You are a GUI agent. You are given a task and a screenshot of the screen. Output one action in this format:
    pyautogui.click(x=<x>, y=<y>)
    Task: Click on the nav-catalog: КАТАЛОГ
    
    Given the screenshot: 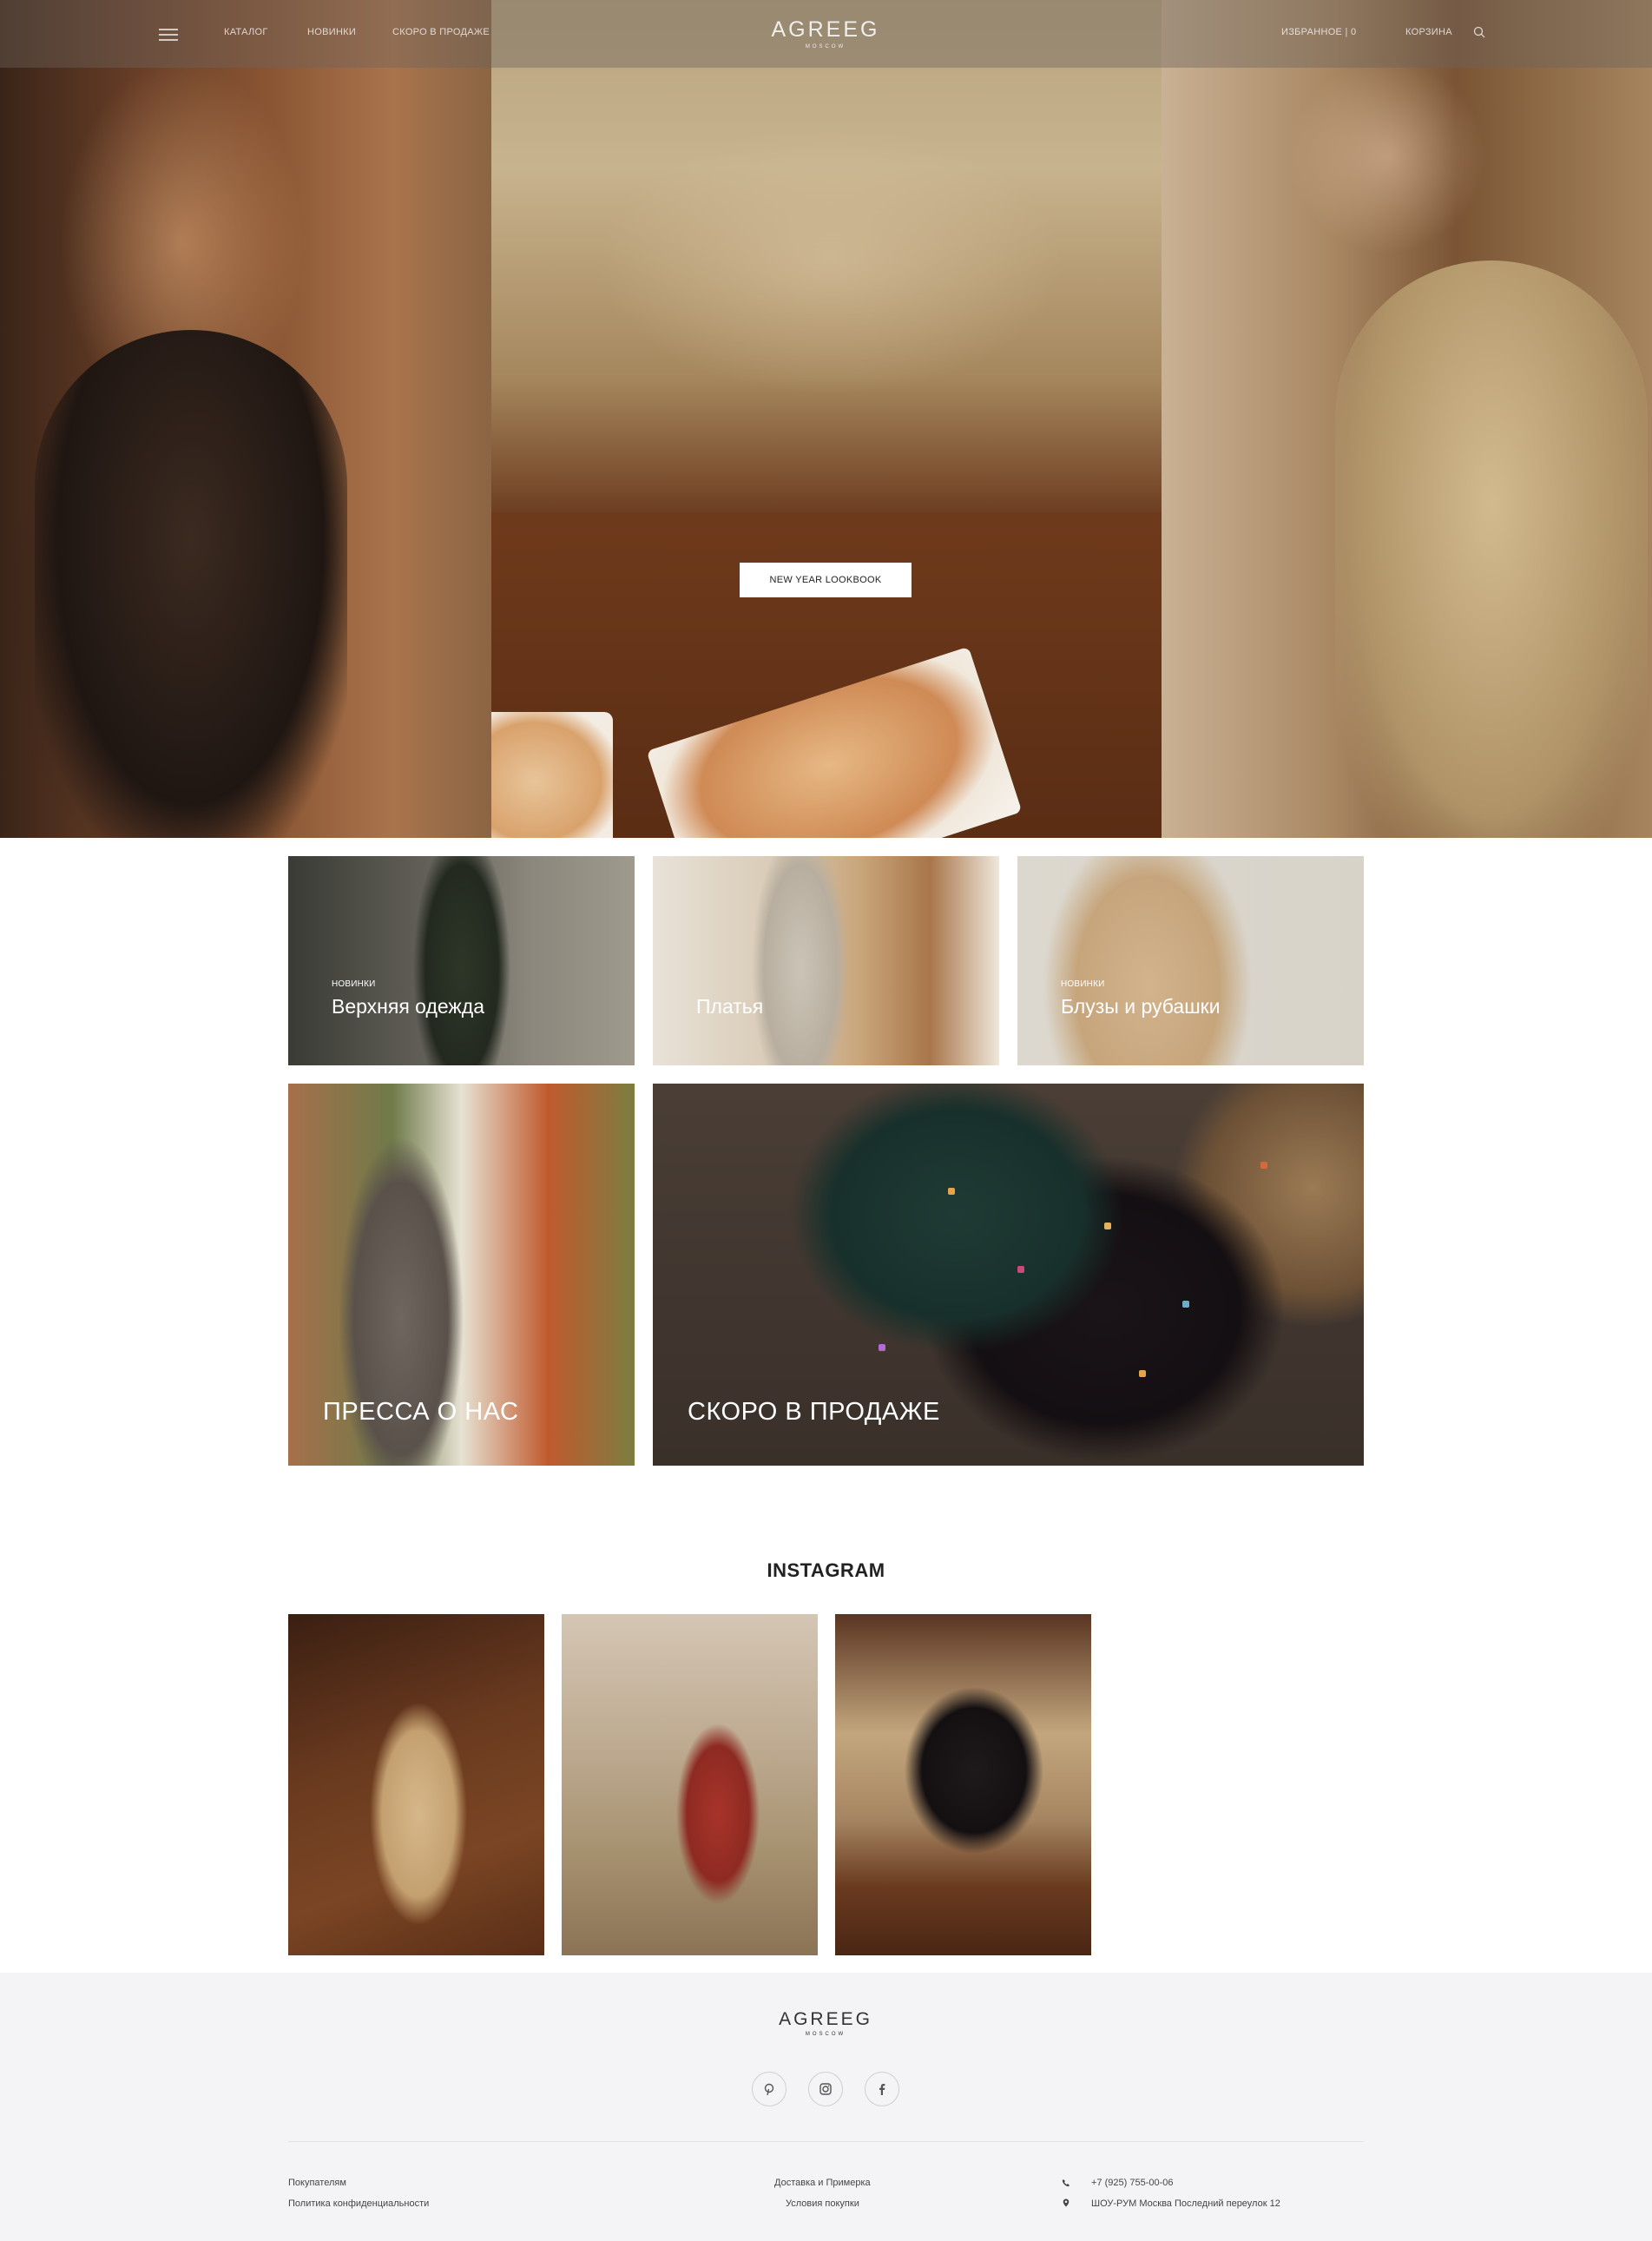 What is the action you would take?
    pyautogui.click(x=246, y=32)
    